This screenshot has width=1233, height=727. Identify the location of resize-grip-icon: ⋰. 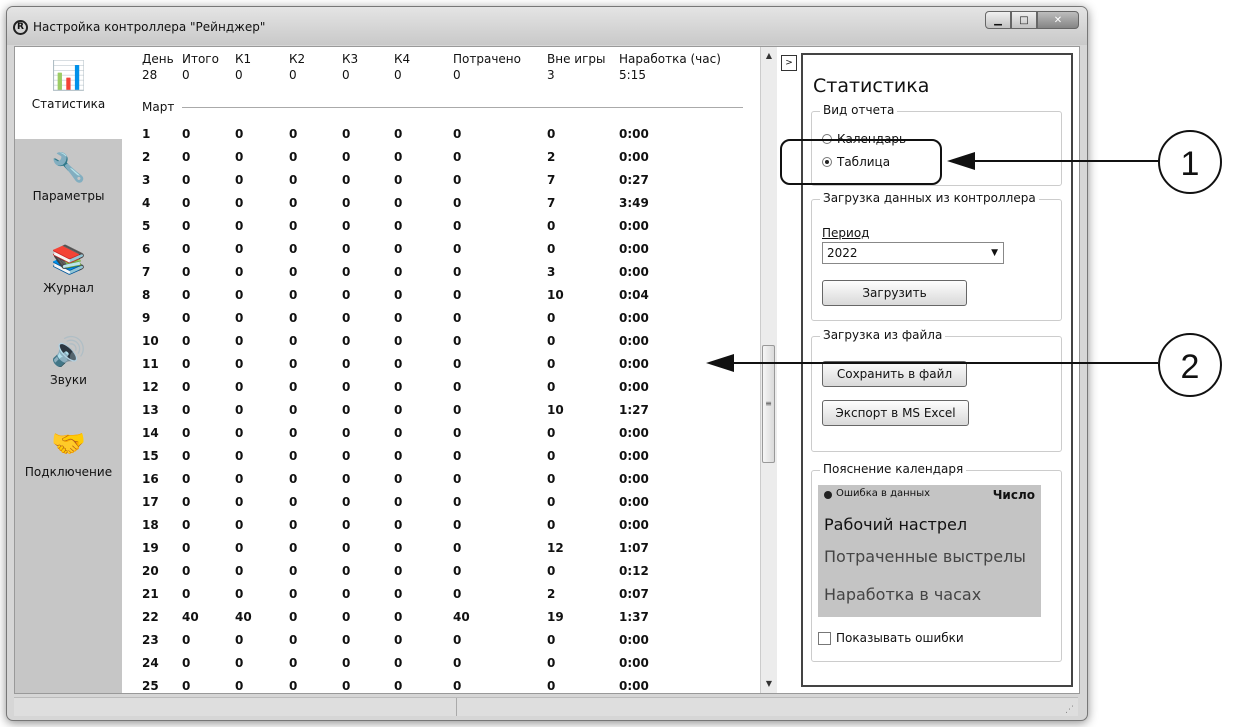
(1069, 710).